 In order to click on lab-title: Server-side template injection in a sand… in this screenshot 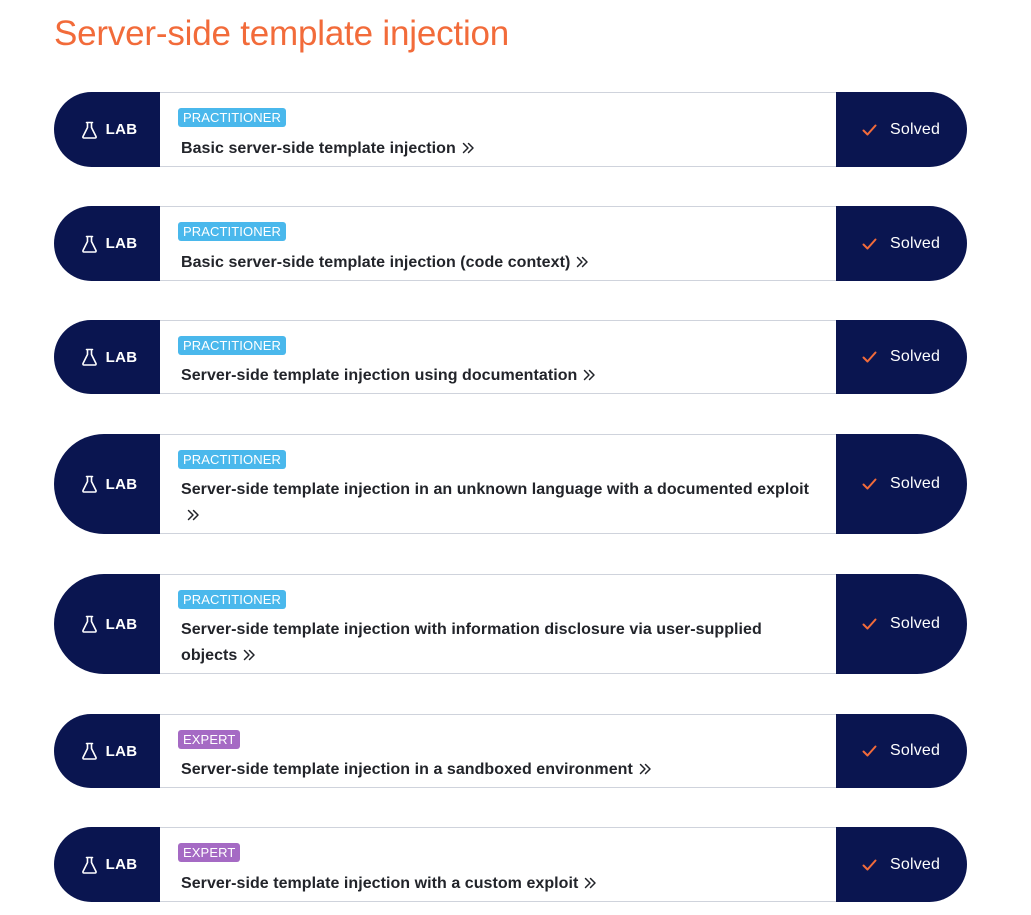, I will do `click(407, 769)`.